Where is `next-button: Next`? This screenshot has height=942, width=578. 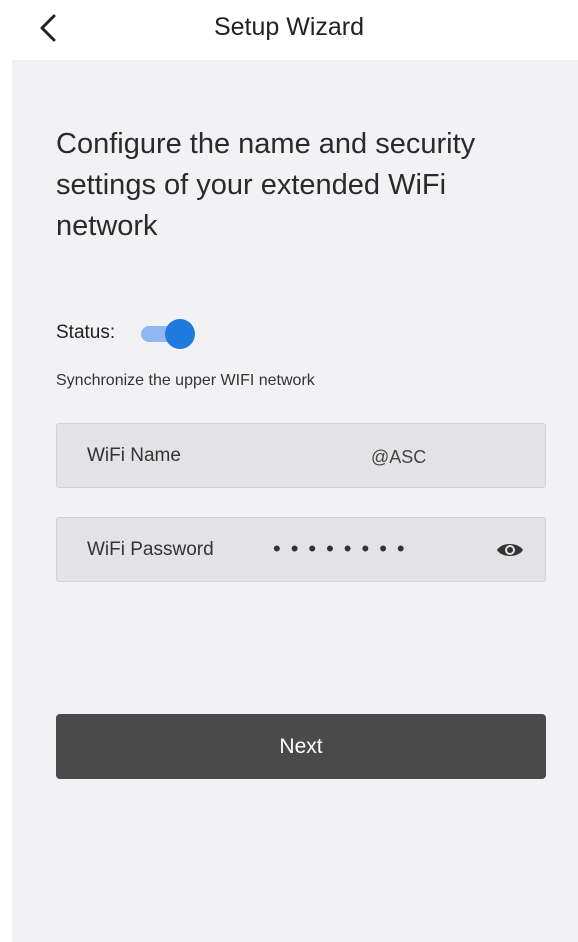 next-button: Next is located at coordinates (301, 746).